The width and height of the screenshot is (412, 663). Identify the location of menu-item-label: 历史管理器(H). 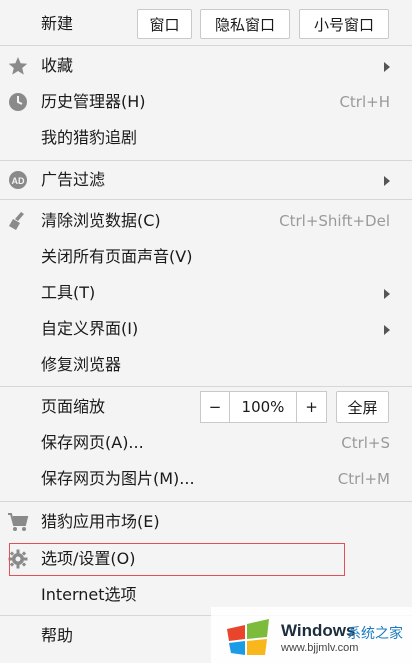
(93, 101).